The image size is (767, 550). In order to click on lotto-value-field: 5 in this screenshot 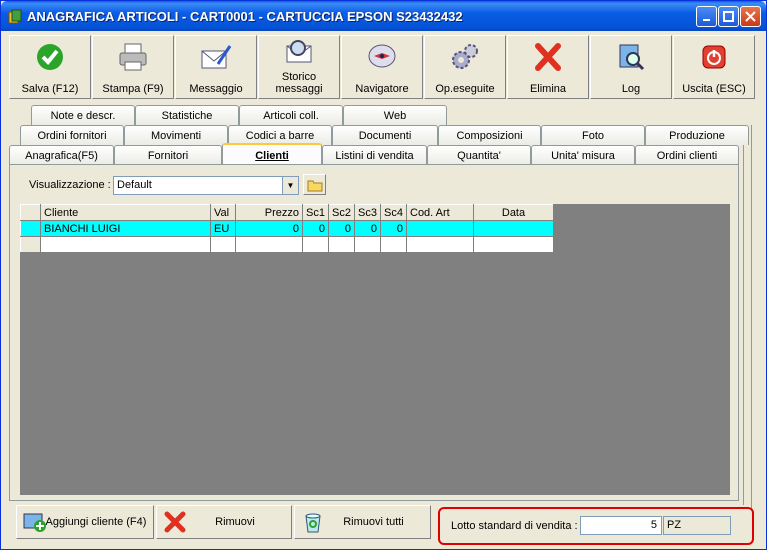, I will do `click(621, 525)`.